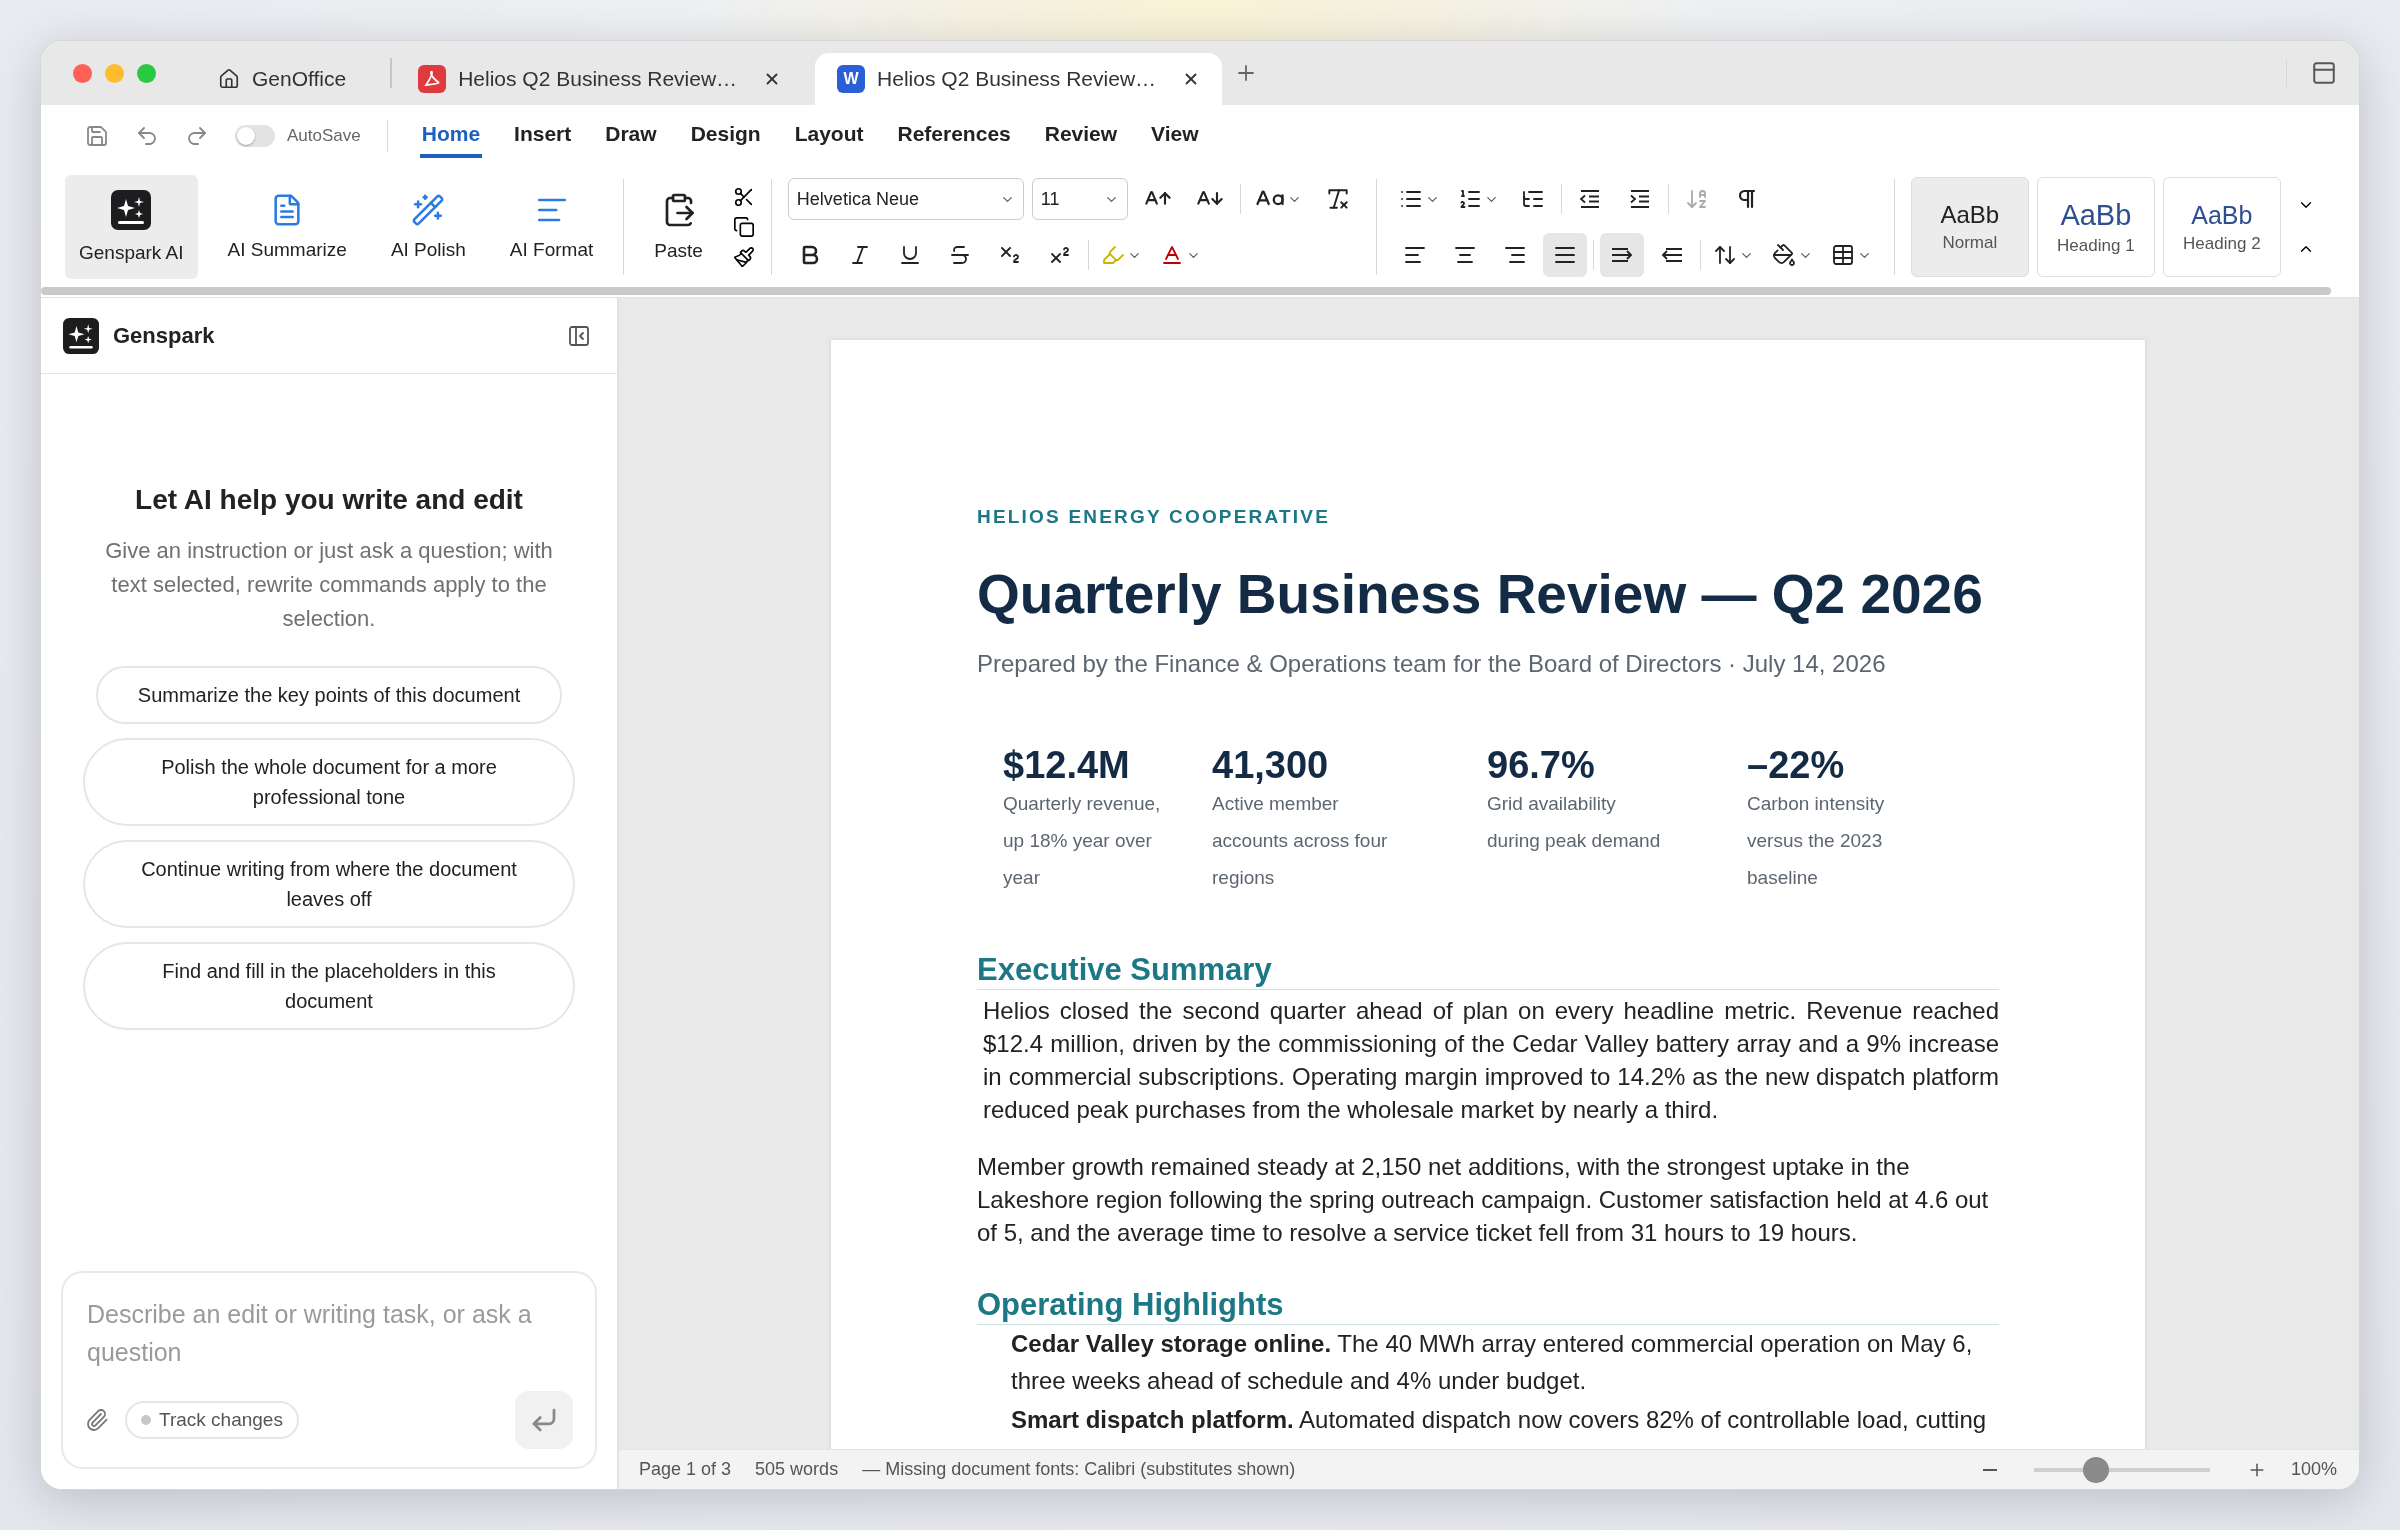  I want to click on ribbon-tab: Draw, so click(631, 136).